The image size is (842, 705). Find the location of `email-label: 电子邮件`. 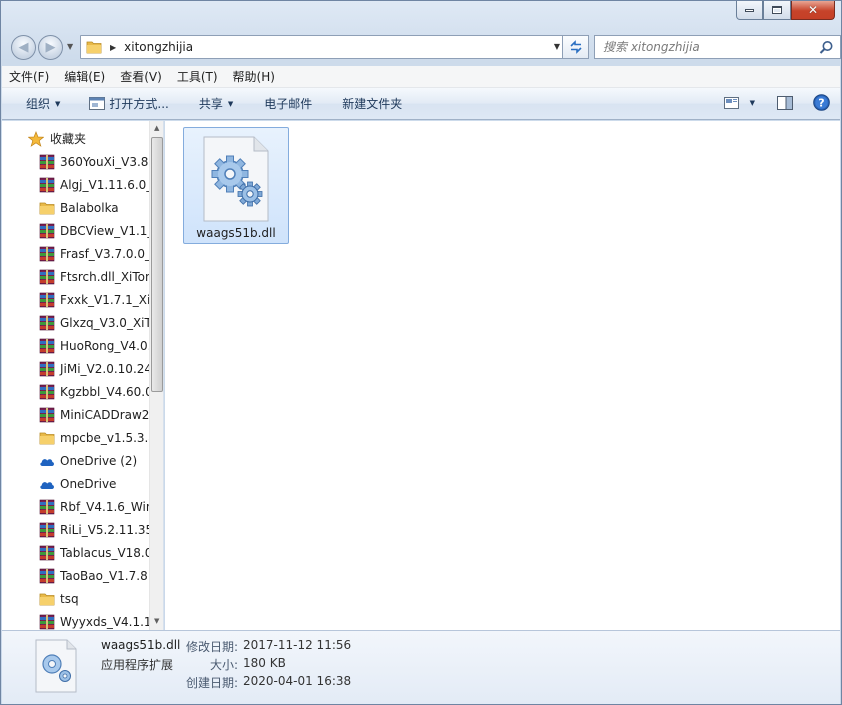

email-label: 电子邮件 is located at coordinates (288, 104).